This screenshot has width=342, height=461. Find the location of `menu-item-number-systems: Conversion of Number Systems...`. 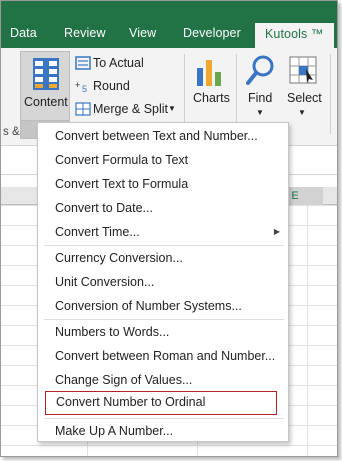

menu-item-number-systems: Conversion of Number Systems... is located at coordinates (163, 306).